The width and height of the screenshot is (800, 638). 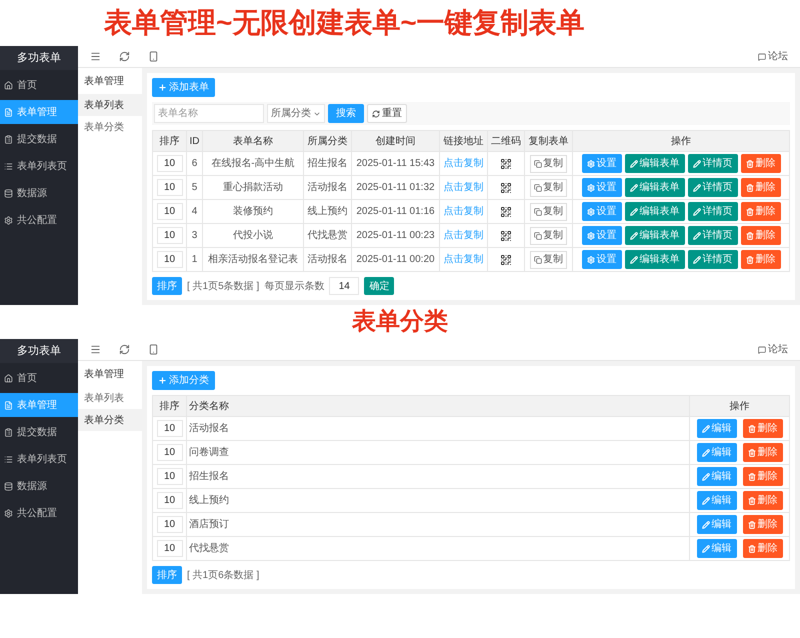 I want to click on add-button: 添加表单, so click(x=183, y=87).